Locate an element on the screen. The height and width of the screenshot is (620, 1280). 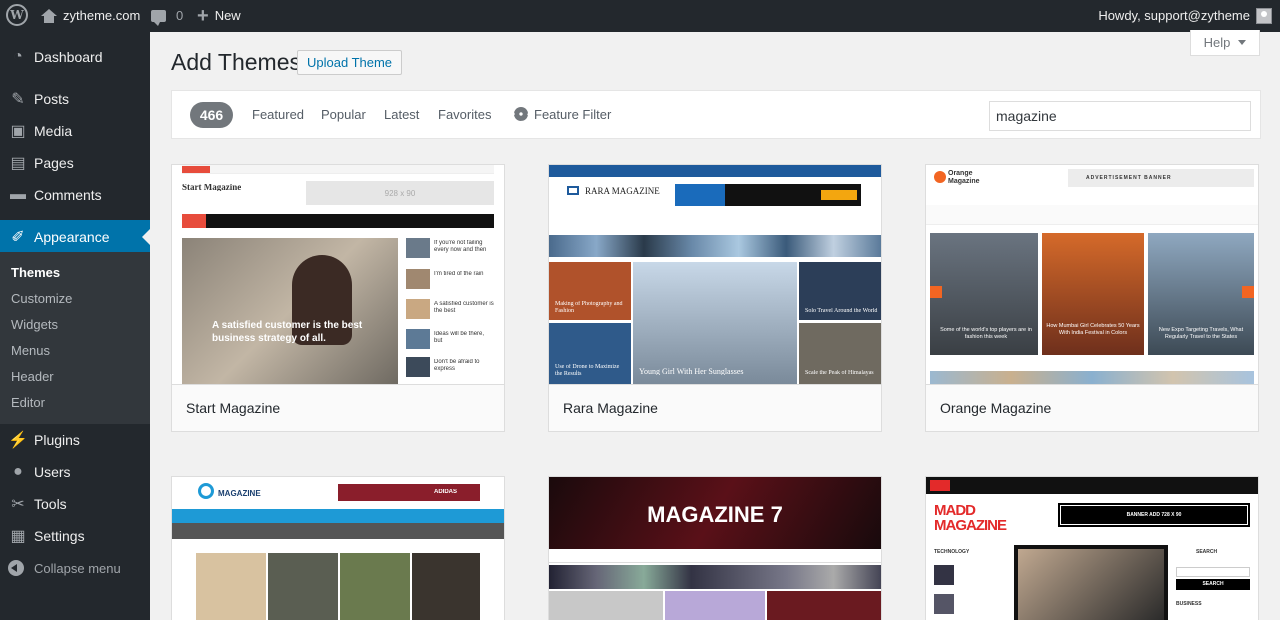
theme-logo-text: MADD MAGAZINE is located at coordinates (970, 518).